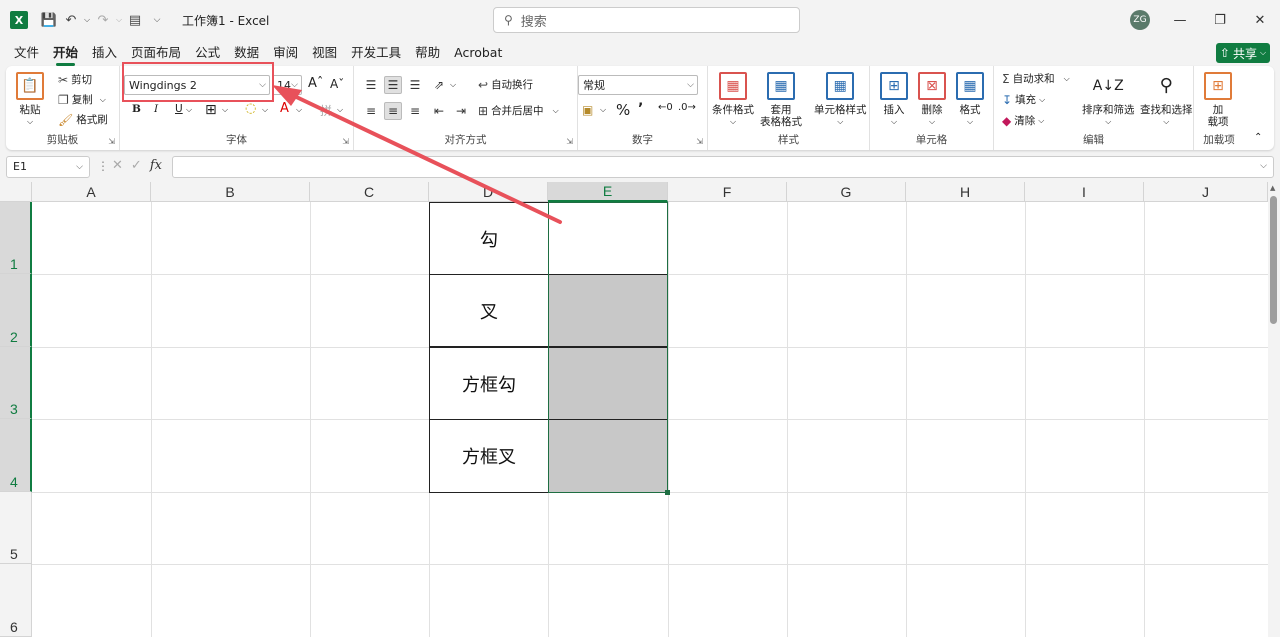 This screenshot has width=1280, height=637. I want to click on clear-button: ◆ 清除 ⌵, so click(1023, 120).